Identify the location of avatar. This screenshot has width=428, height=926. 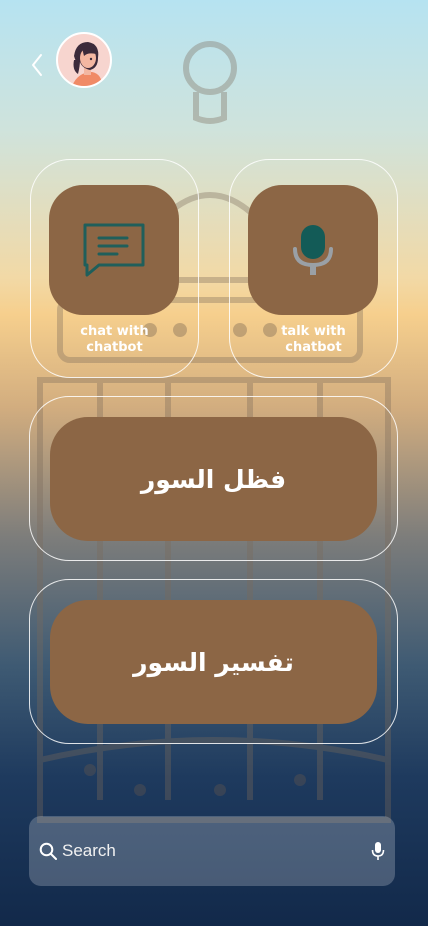
(84, 60).